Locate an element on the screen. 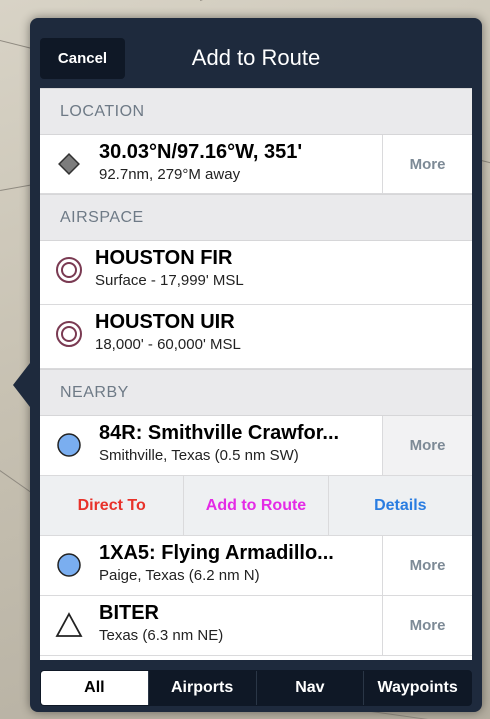 The height and width of the screenshot is (719, 490). waypoint-triangle-icon is located at coordinates (69, 624).